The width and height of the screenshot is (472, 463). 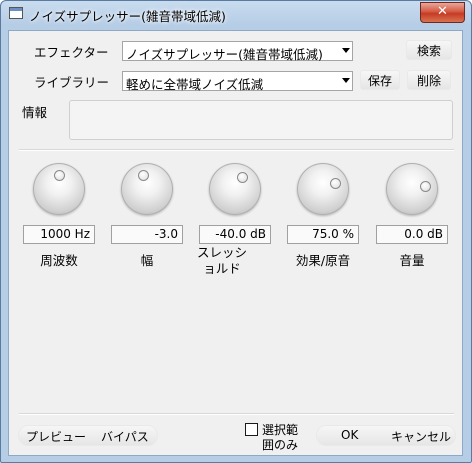 What do you see at coordinates (429, 50) in the screenshot?
I see `search-button: 検索` at bounding box center [429, 50].